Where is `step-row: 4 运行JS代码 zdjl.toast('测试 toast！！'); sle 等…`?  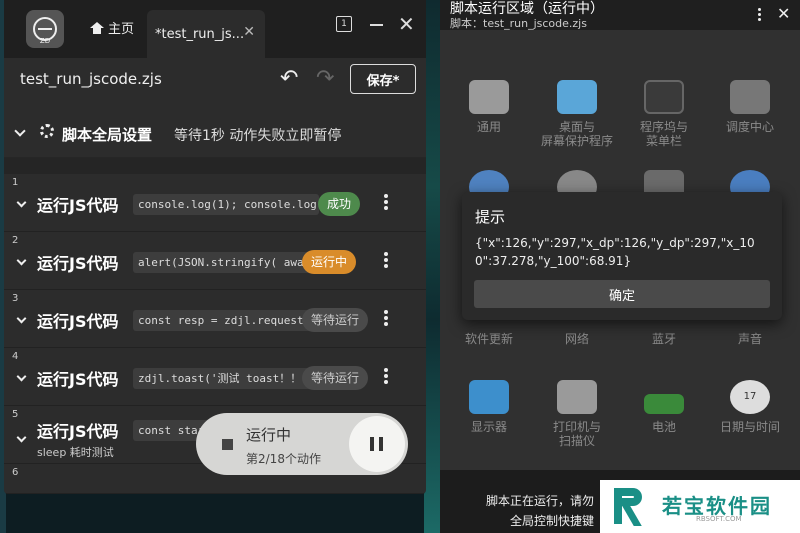
step-row: 4 运行JS代码 zdjl.toast('测试 toast！！'); sle 等… is located at coordinates (215, 377).